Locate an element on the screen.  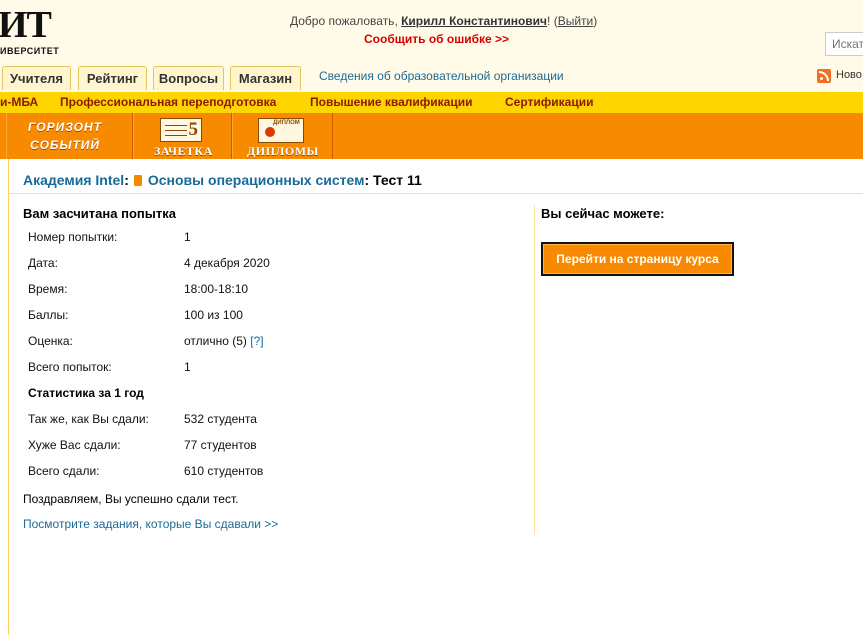
grade-label: Оценка: is located at coordinates (50, 341).